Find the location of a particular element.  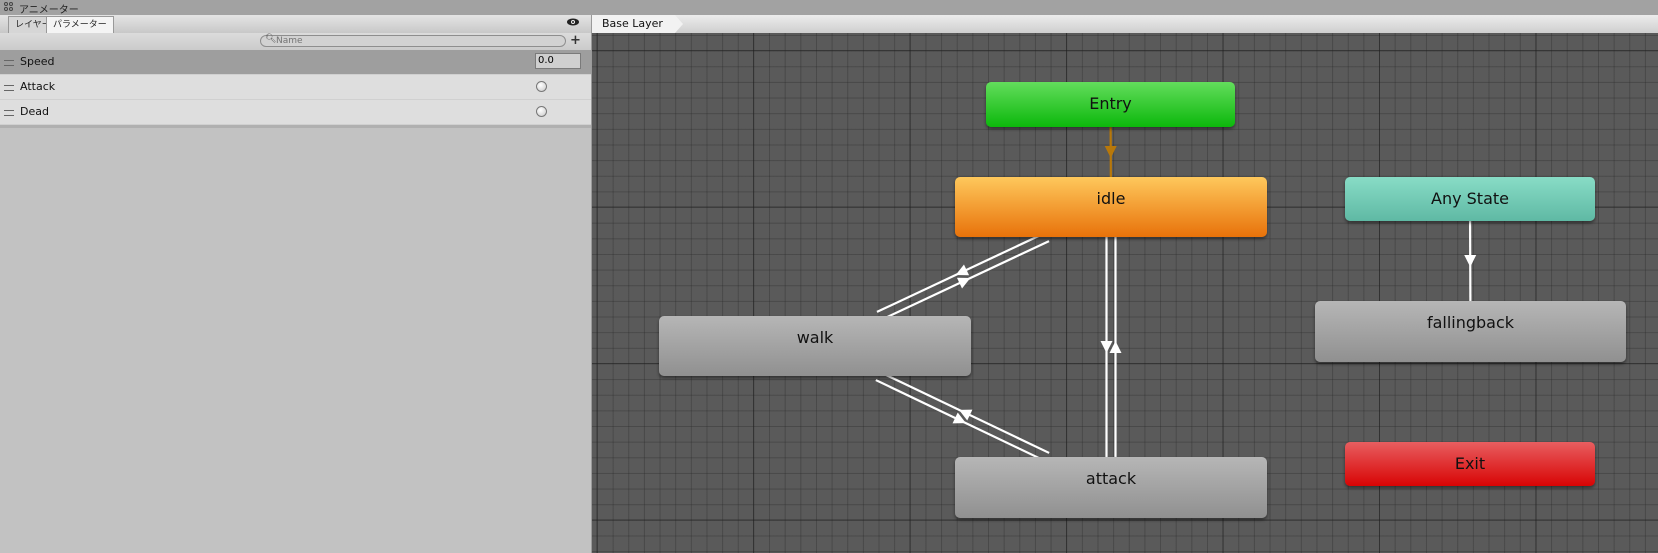

state-exit: Exit is located at coordinates (1470, 464).